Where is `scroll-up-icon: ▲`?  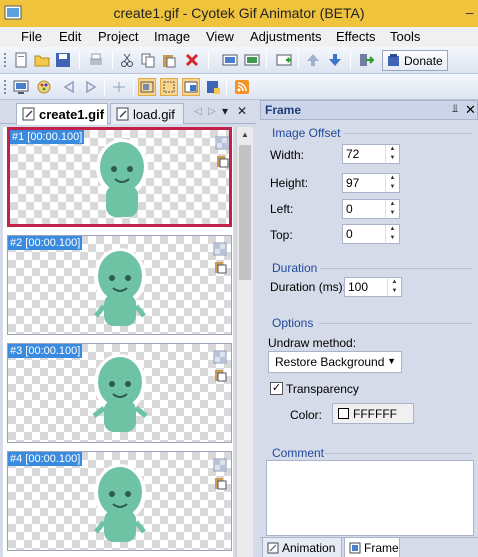
scroll-up-icon: ▲ is located at coordinates (245, 135).